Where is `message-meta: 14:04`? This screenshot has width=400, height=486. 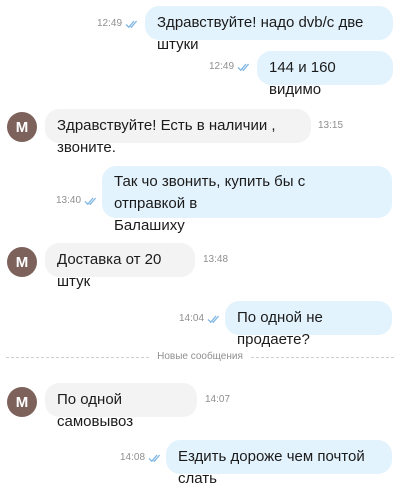 message-meta: 14:04 is located at coordinates (200, 318).